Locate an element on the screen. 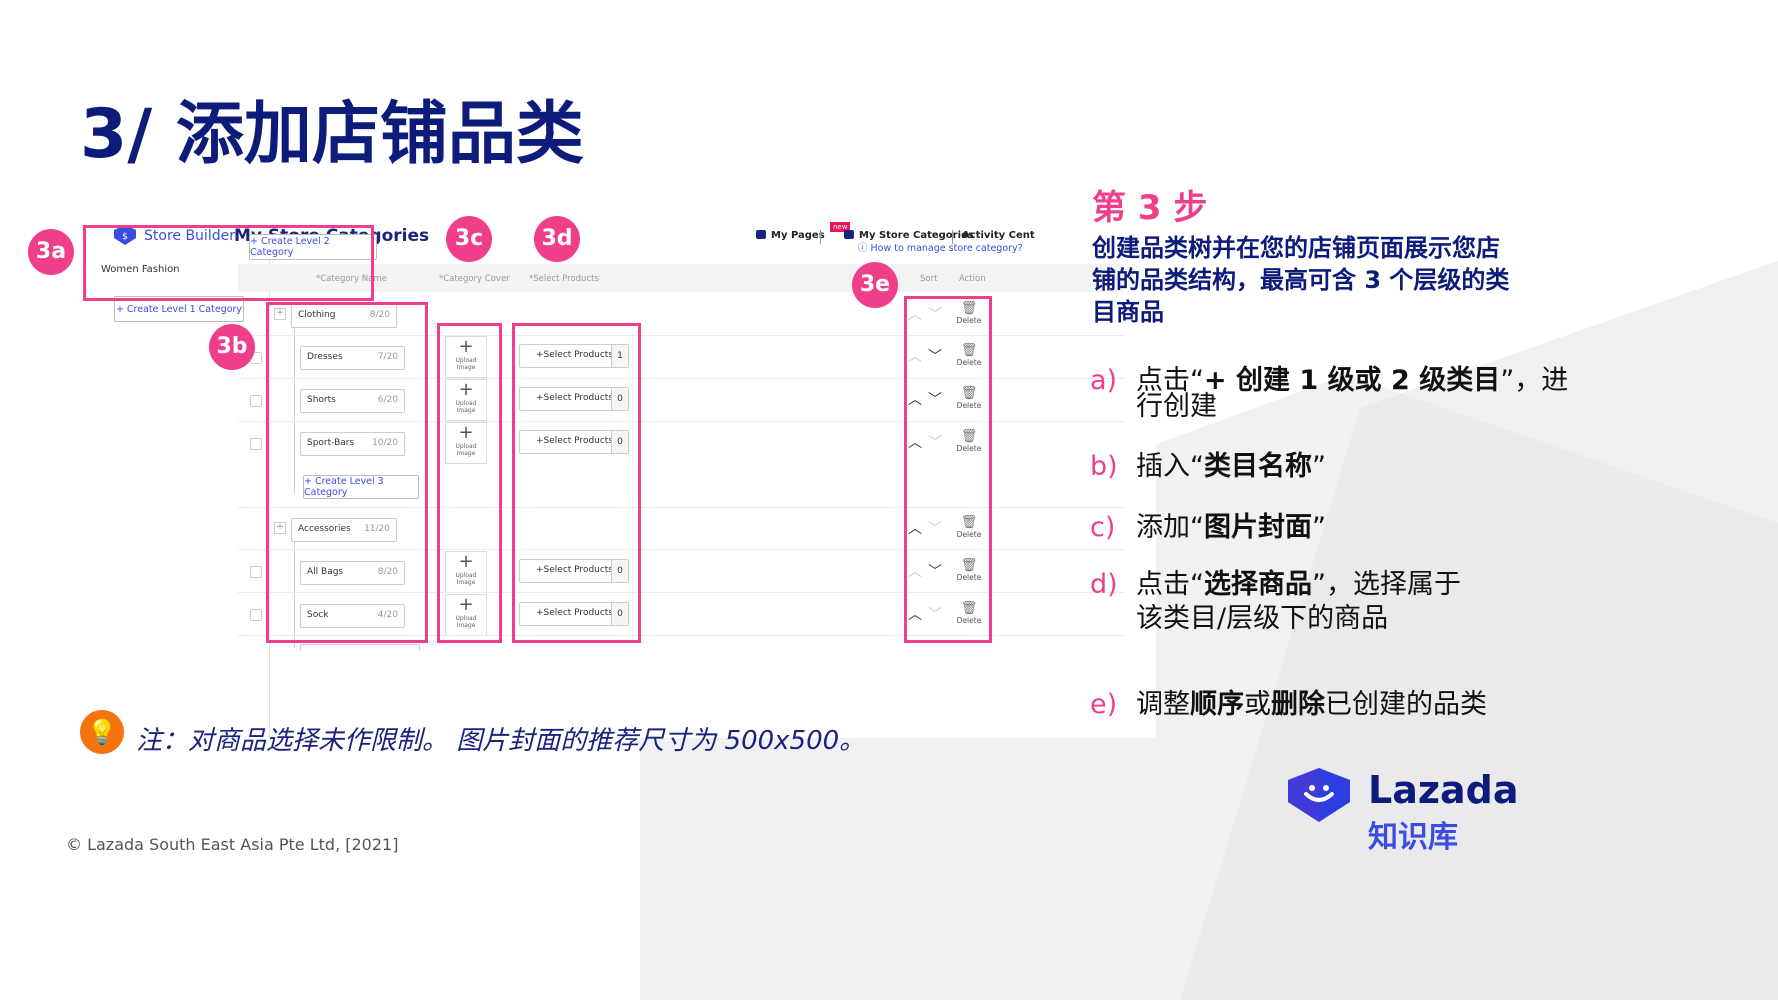 This screenshot has width=1778, height=1000. header-category-cover: *Category Cover is located at coordinates (474, 279).